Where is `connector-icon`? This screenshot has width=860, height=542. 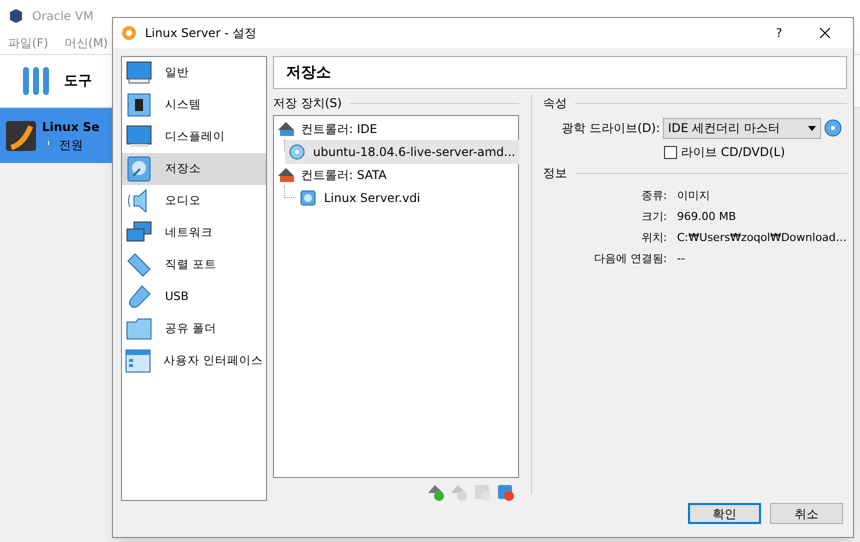
connector-icon is located at coordinates (139, 265).